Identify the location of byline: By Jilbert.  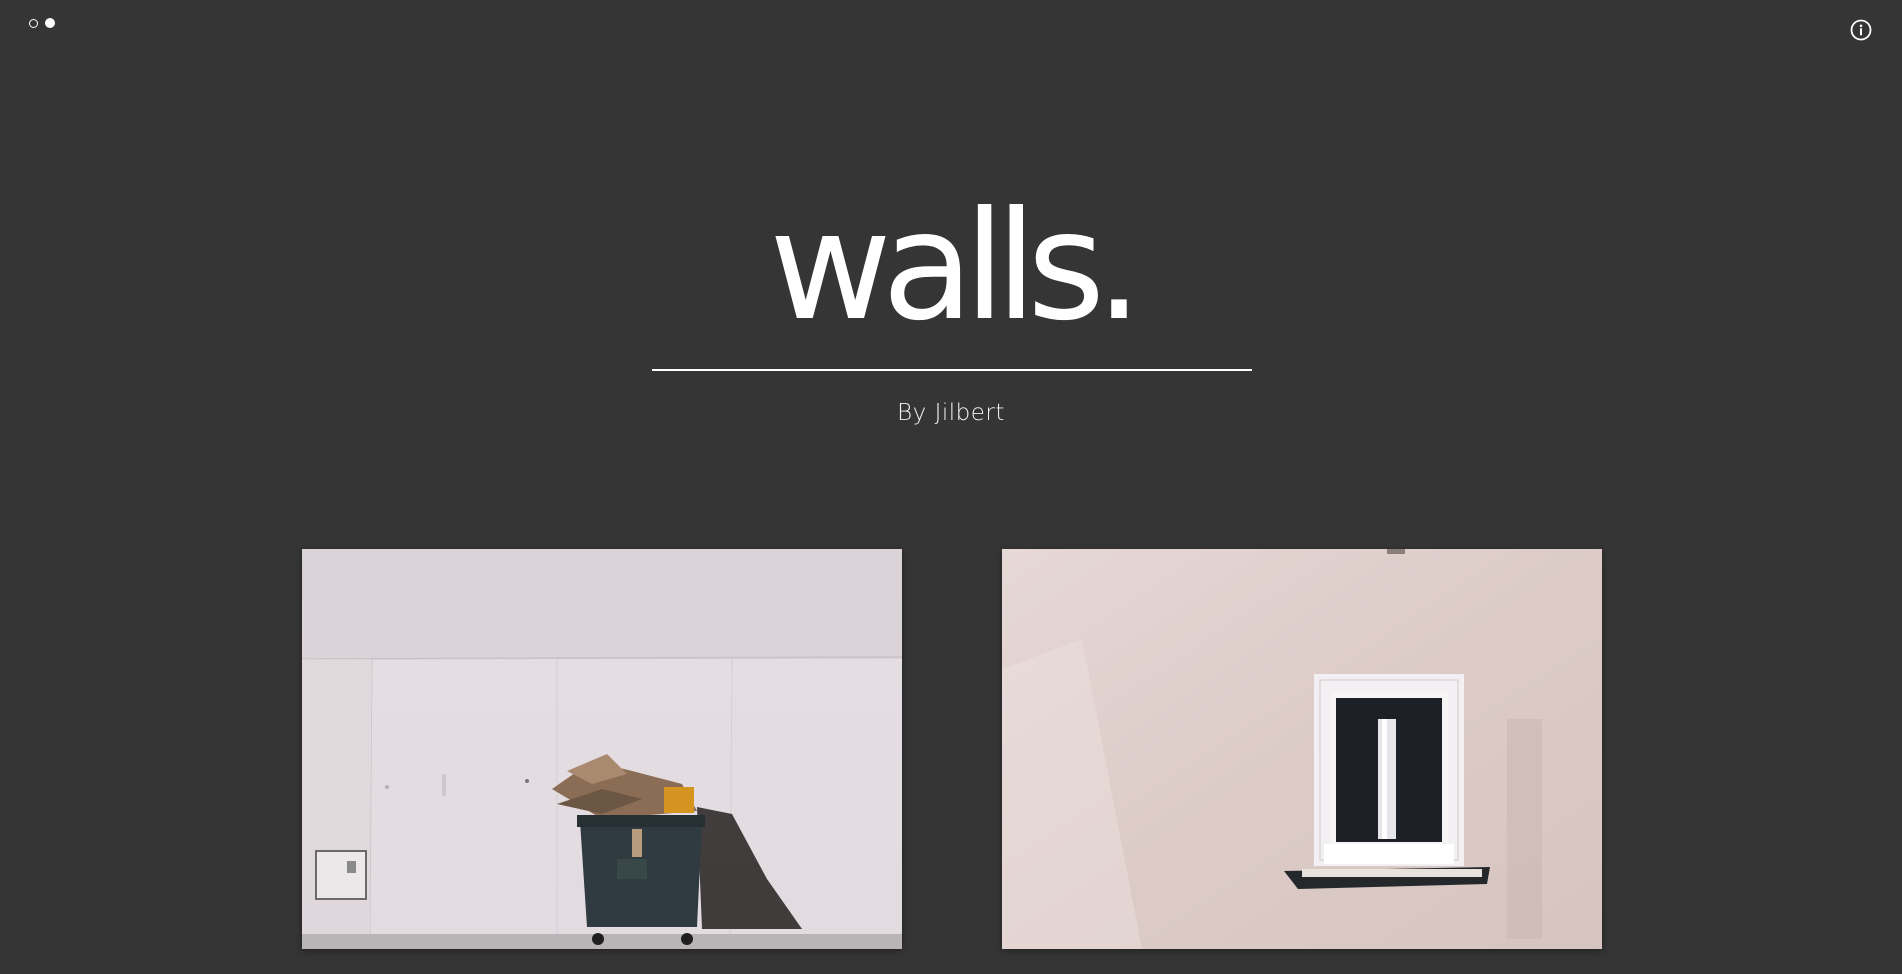
(951, 413).